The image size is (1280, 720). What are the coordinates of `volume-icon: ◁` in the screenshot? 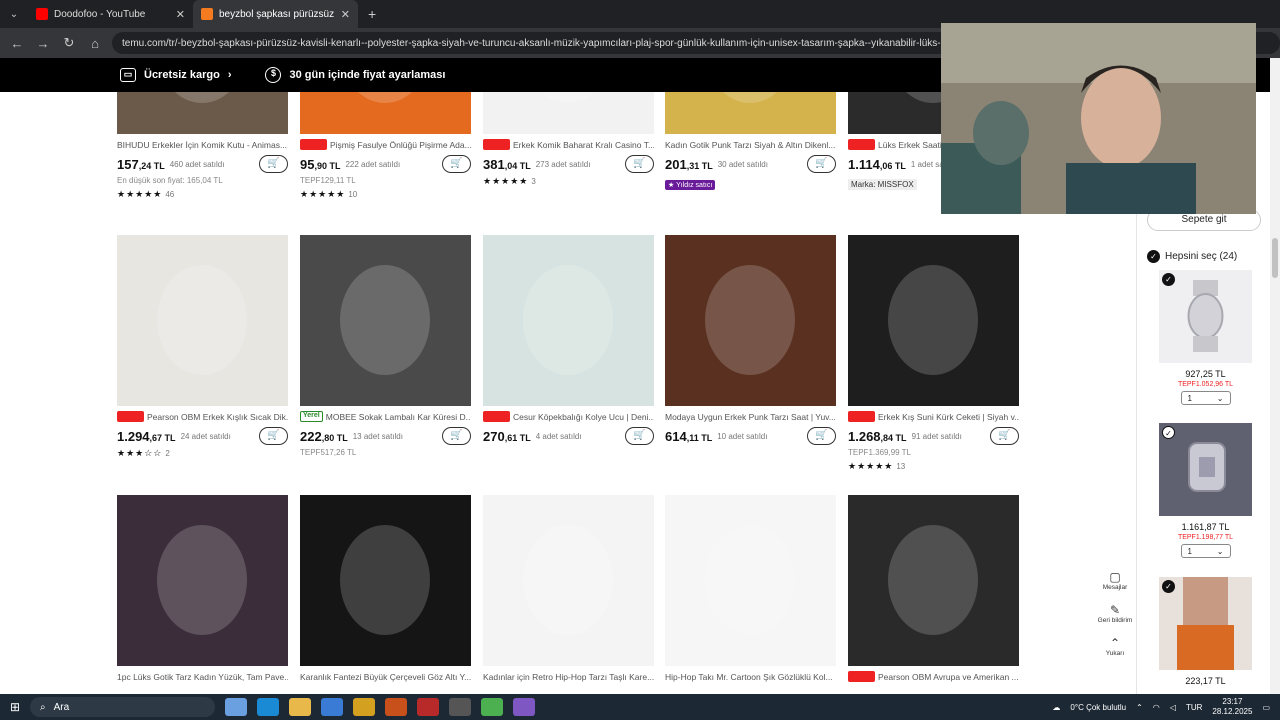 It's located at (1173, 707).